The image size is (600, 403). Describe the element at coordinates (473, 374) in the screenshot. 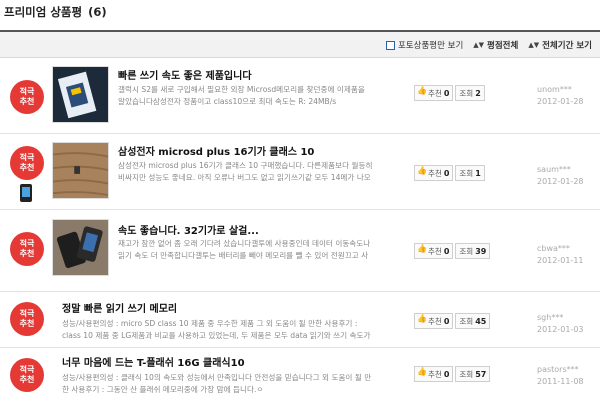

I see `view-count: 조회 57` at that location.